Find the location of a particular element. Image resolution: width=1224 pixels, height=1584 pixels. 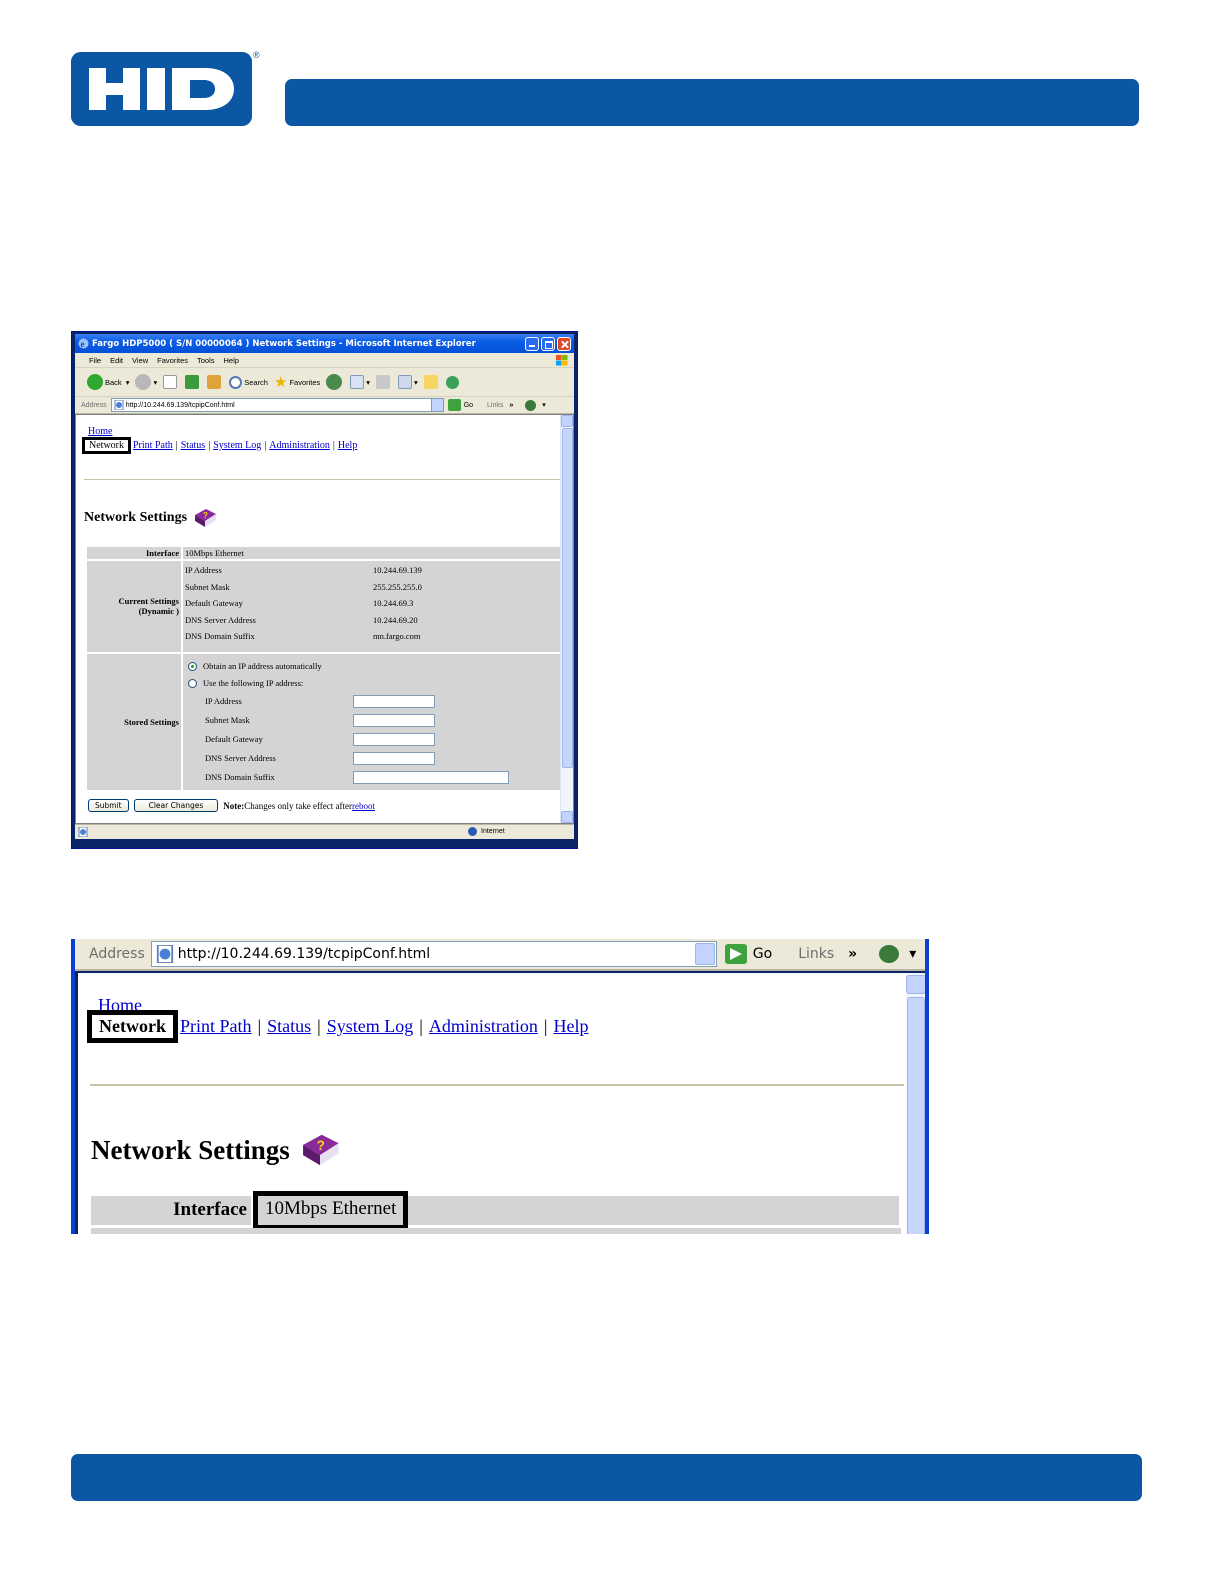

current-dns-value: 10.244.69.20 is located at coordinates (395, 619).